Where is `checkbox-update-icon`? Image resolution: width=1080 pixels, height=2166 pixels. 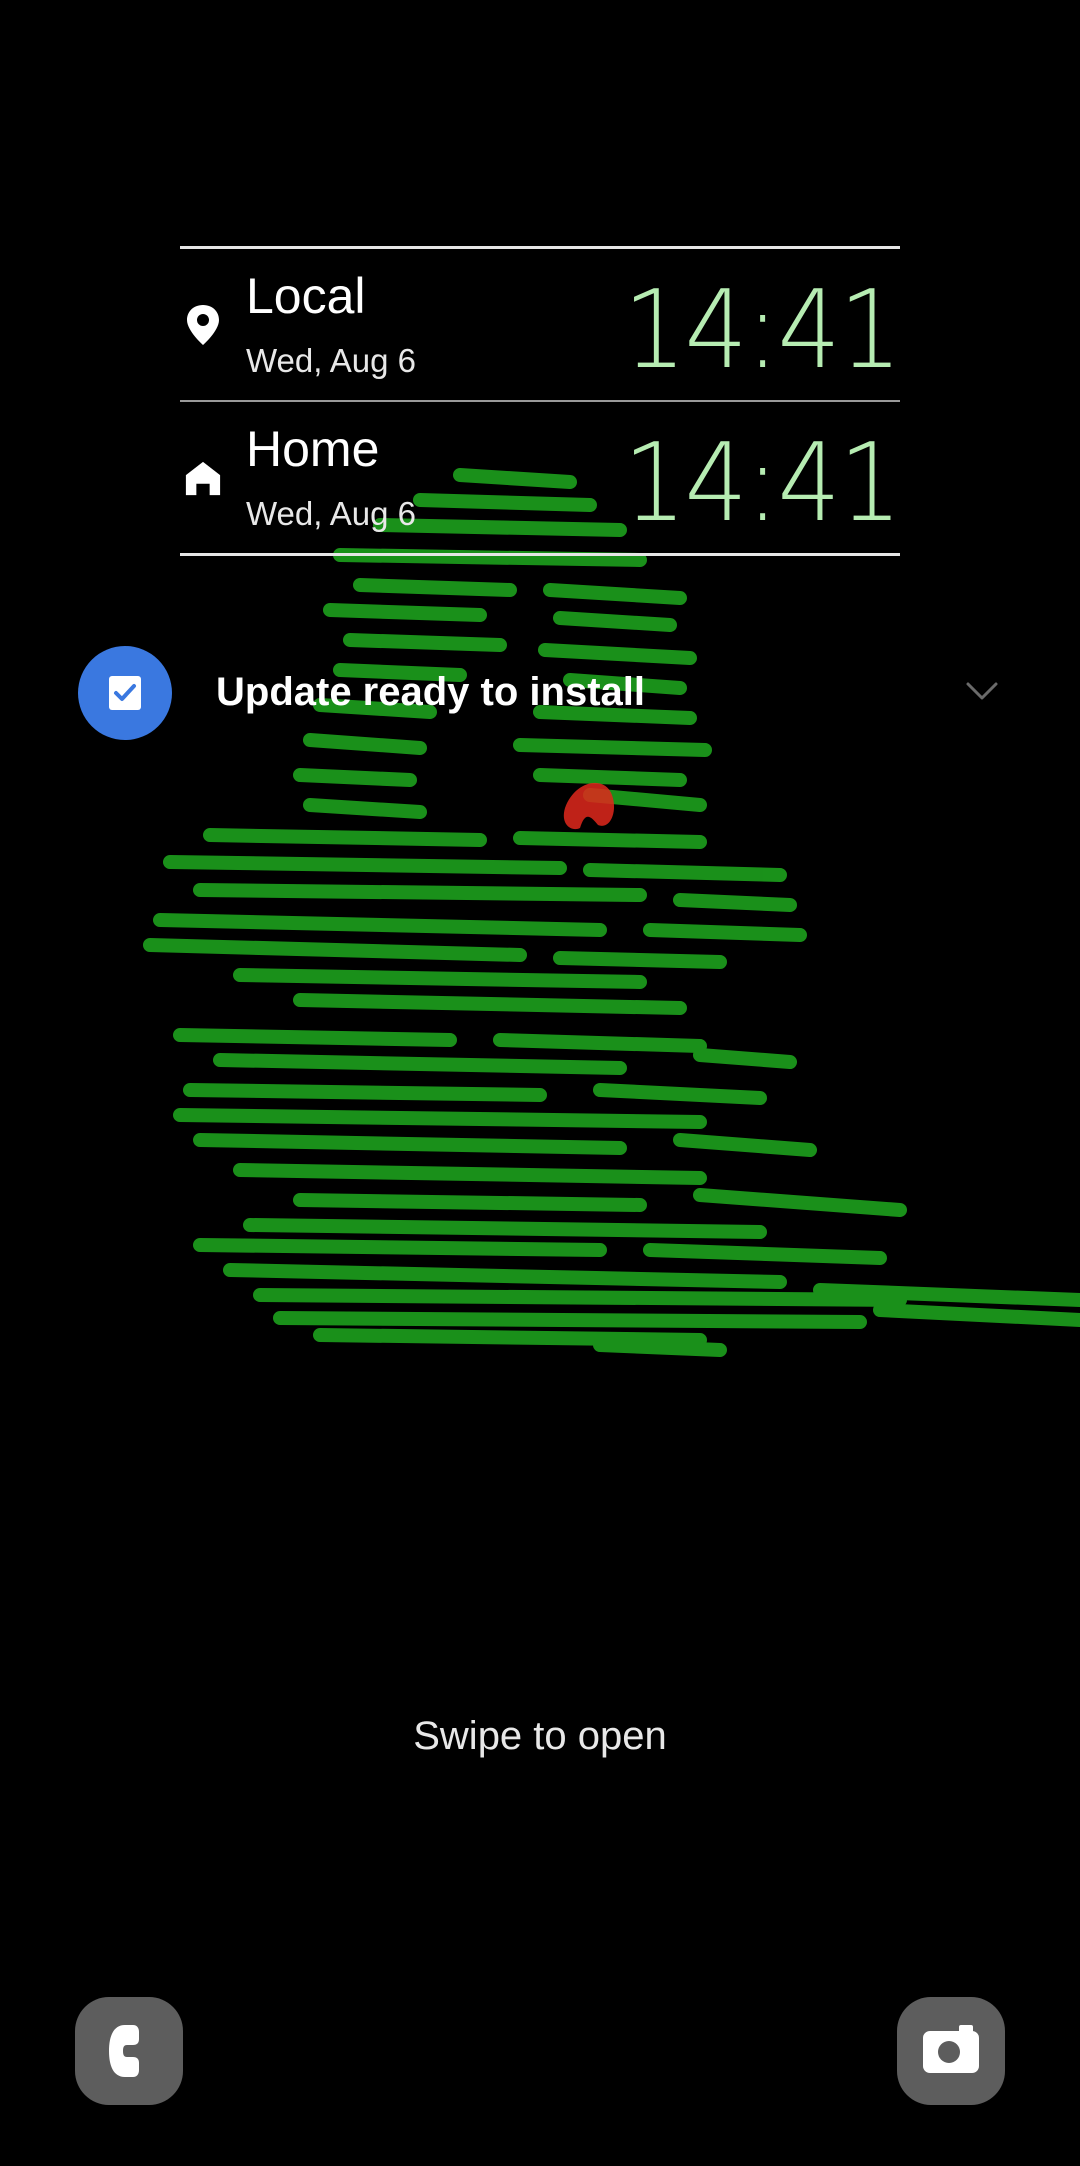
checkbox-update-icon is located at coordinates (125, 693).